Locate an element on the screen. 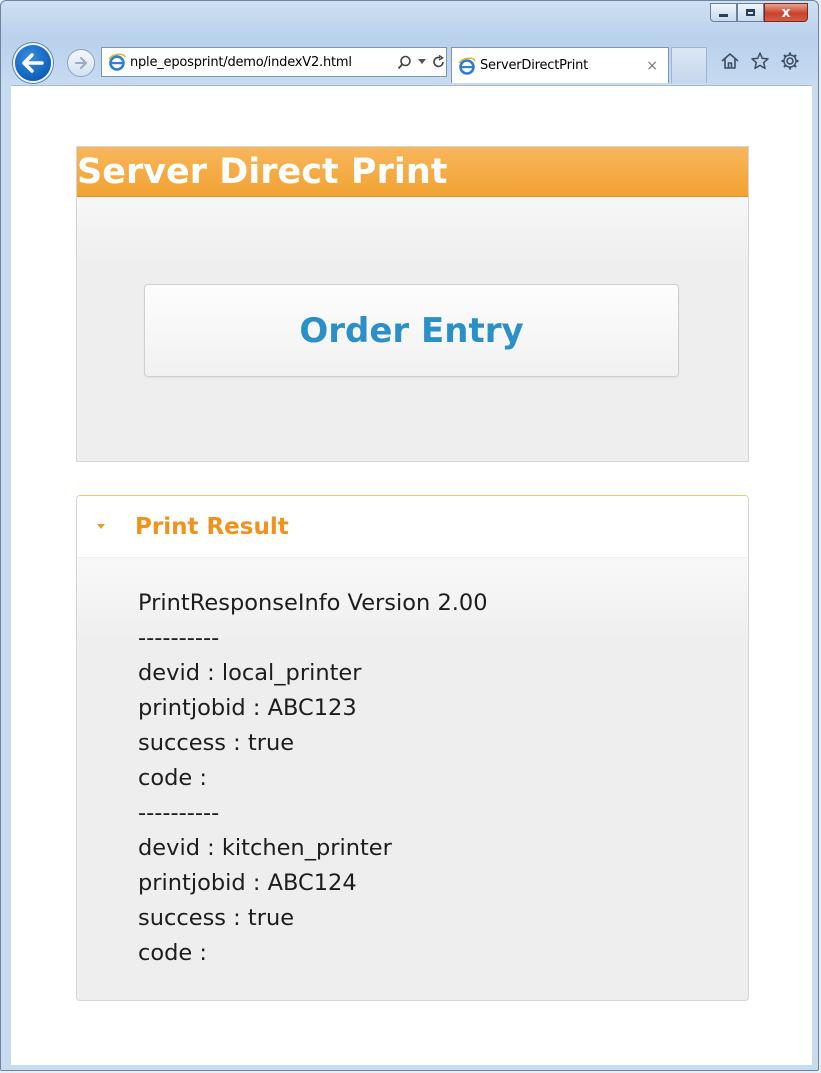 The image size is (821, 1073). close-window-button: x is located at coordinates (786, 12).